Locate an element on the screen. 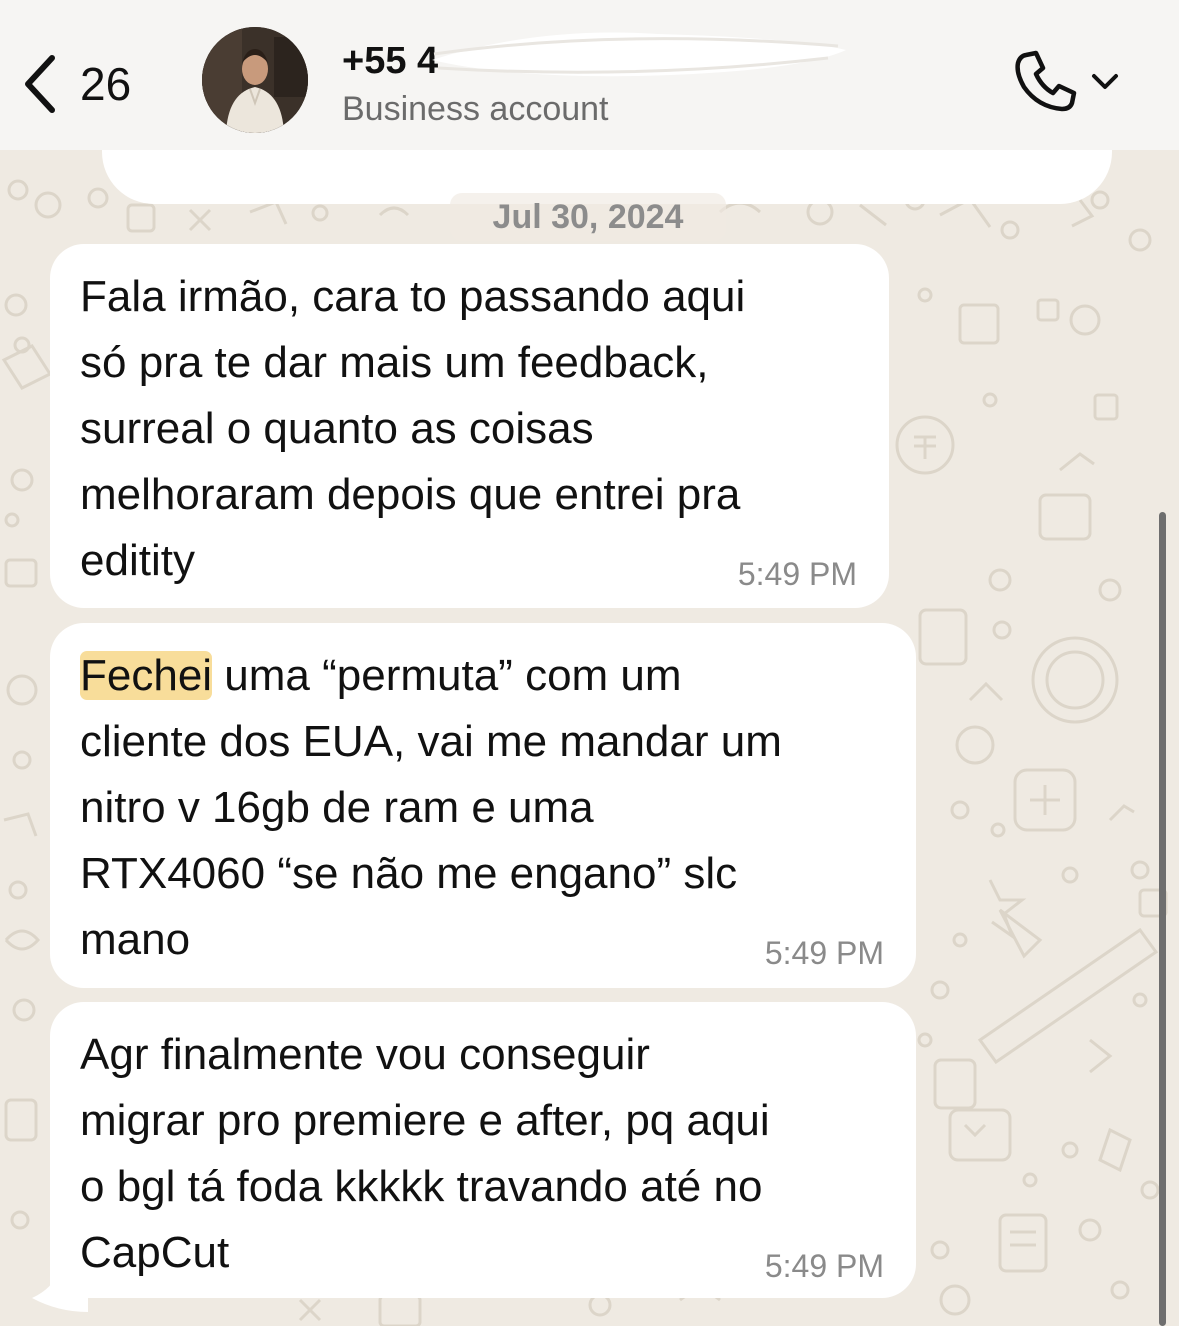 The height and width of the screenshot is (1326, 1179). contact-avatar is located at coordinates (255, 80).